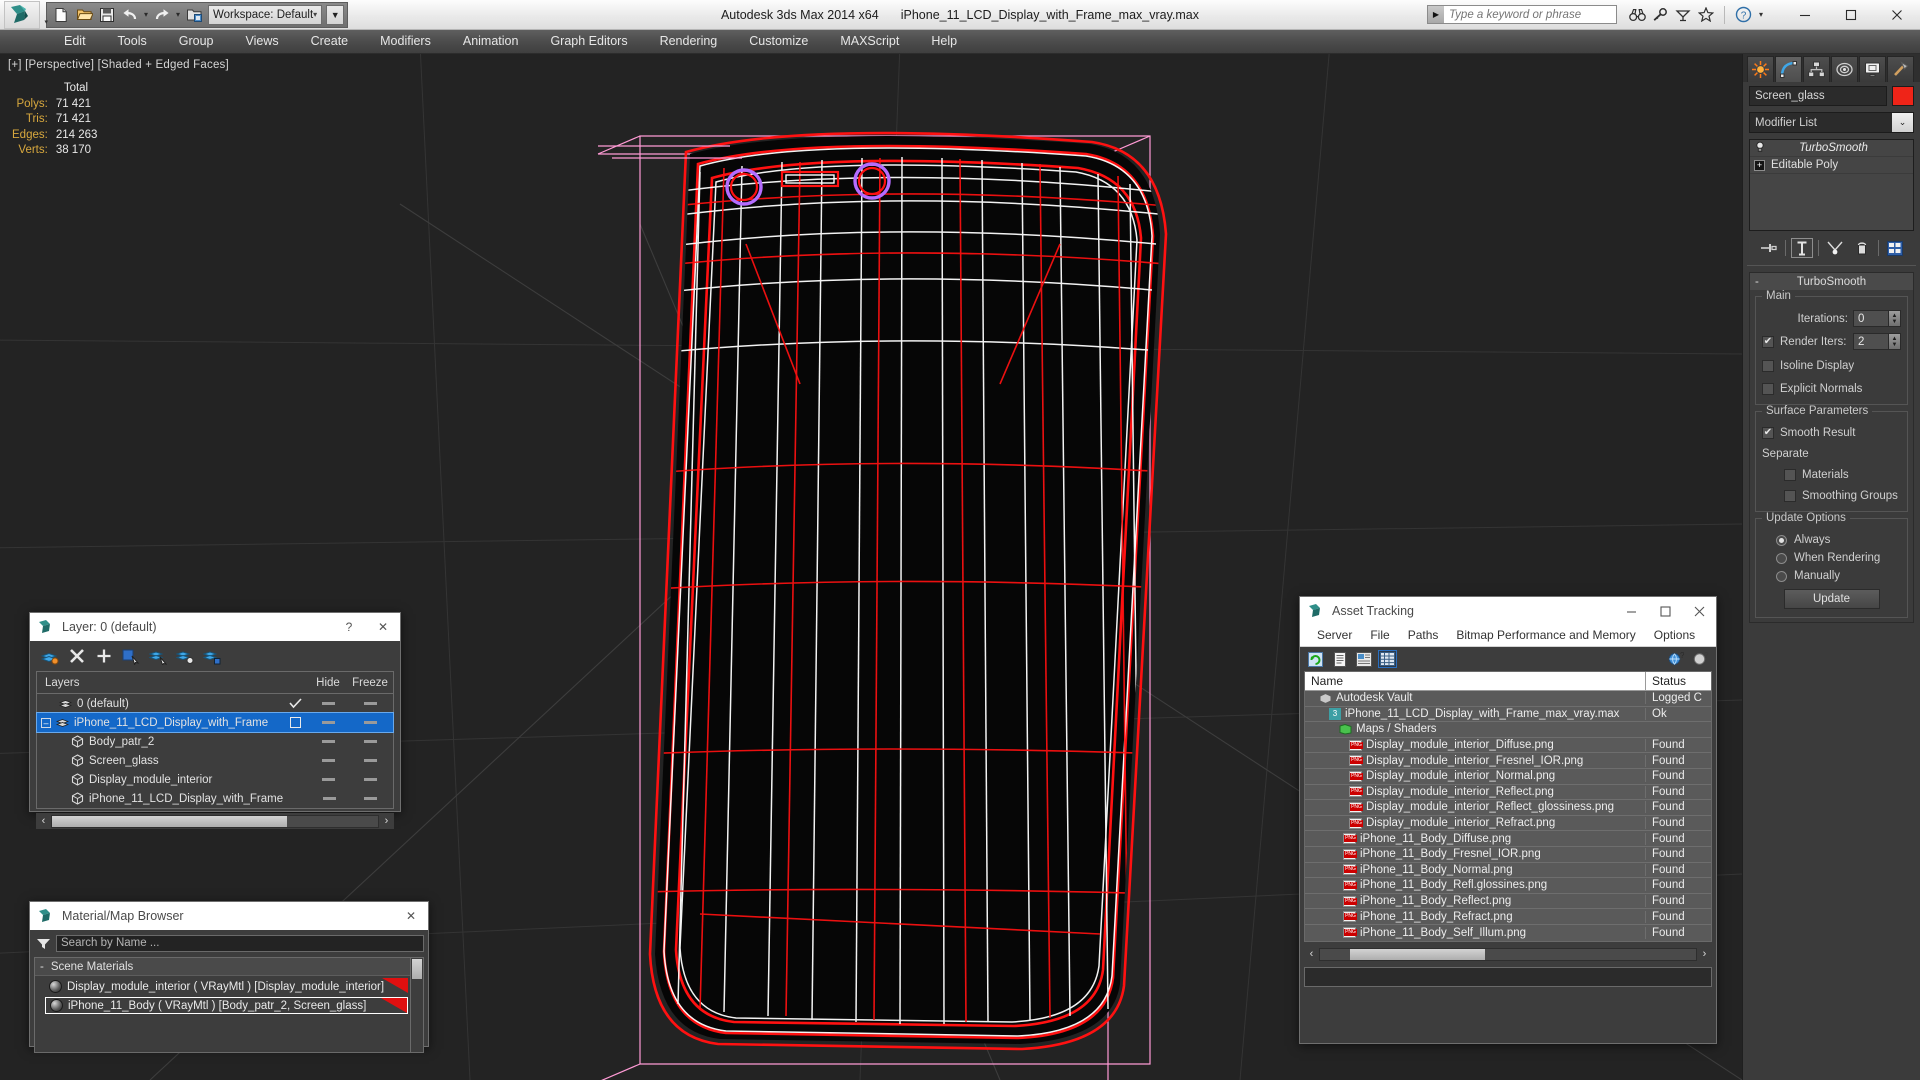  I want to click on table-row: Maps / Shaders, so click(1508, 730).